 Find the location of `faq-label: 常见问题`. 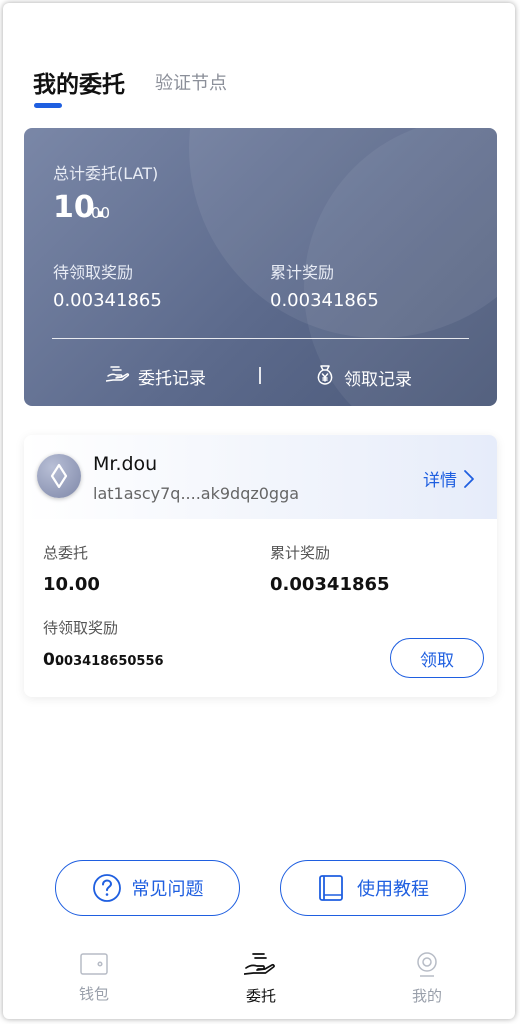

faq-label: 常见问题 is located at coordinates (167, 889).